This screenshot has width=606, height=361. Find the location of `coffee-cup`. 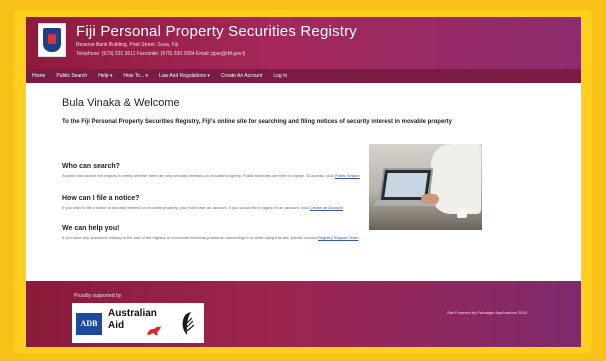

coffee-cup is located at coordinates (462, 213).